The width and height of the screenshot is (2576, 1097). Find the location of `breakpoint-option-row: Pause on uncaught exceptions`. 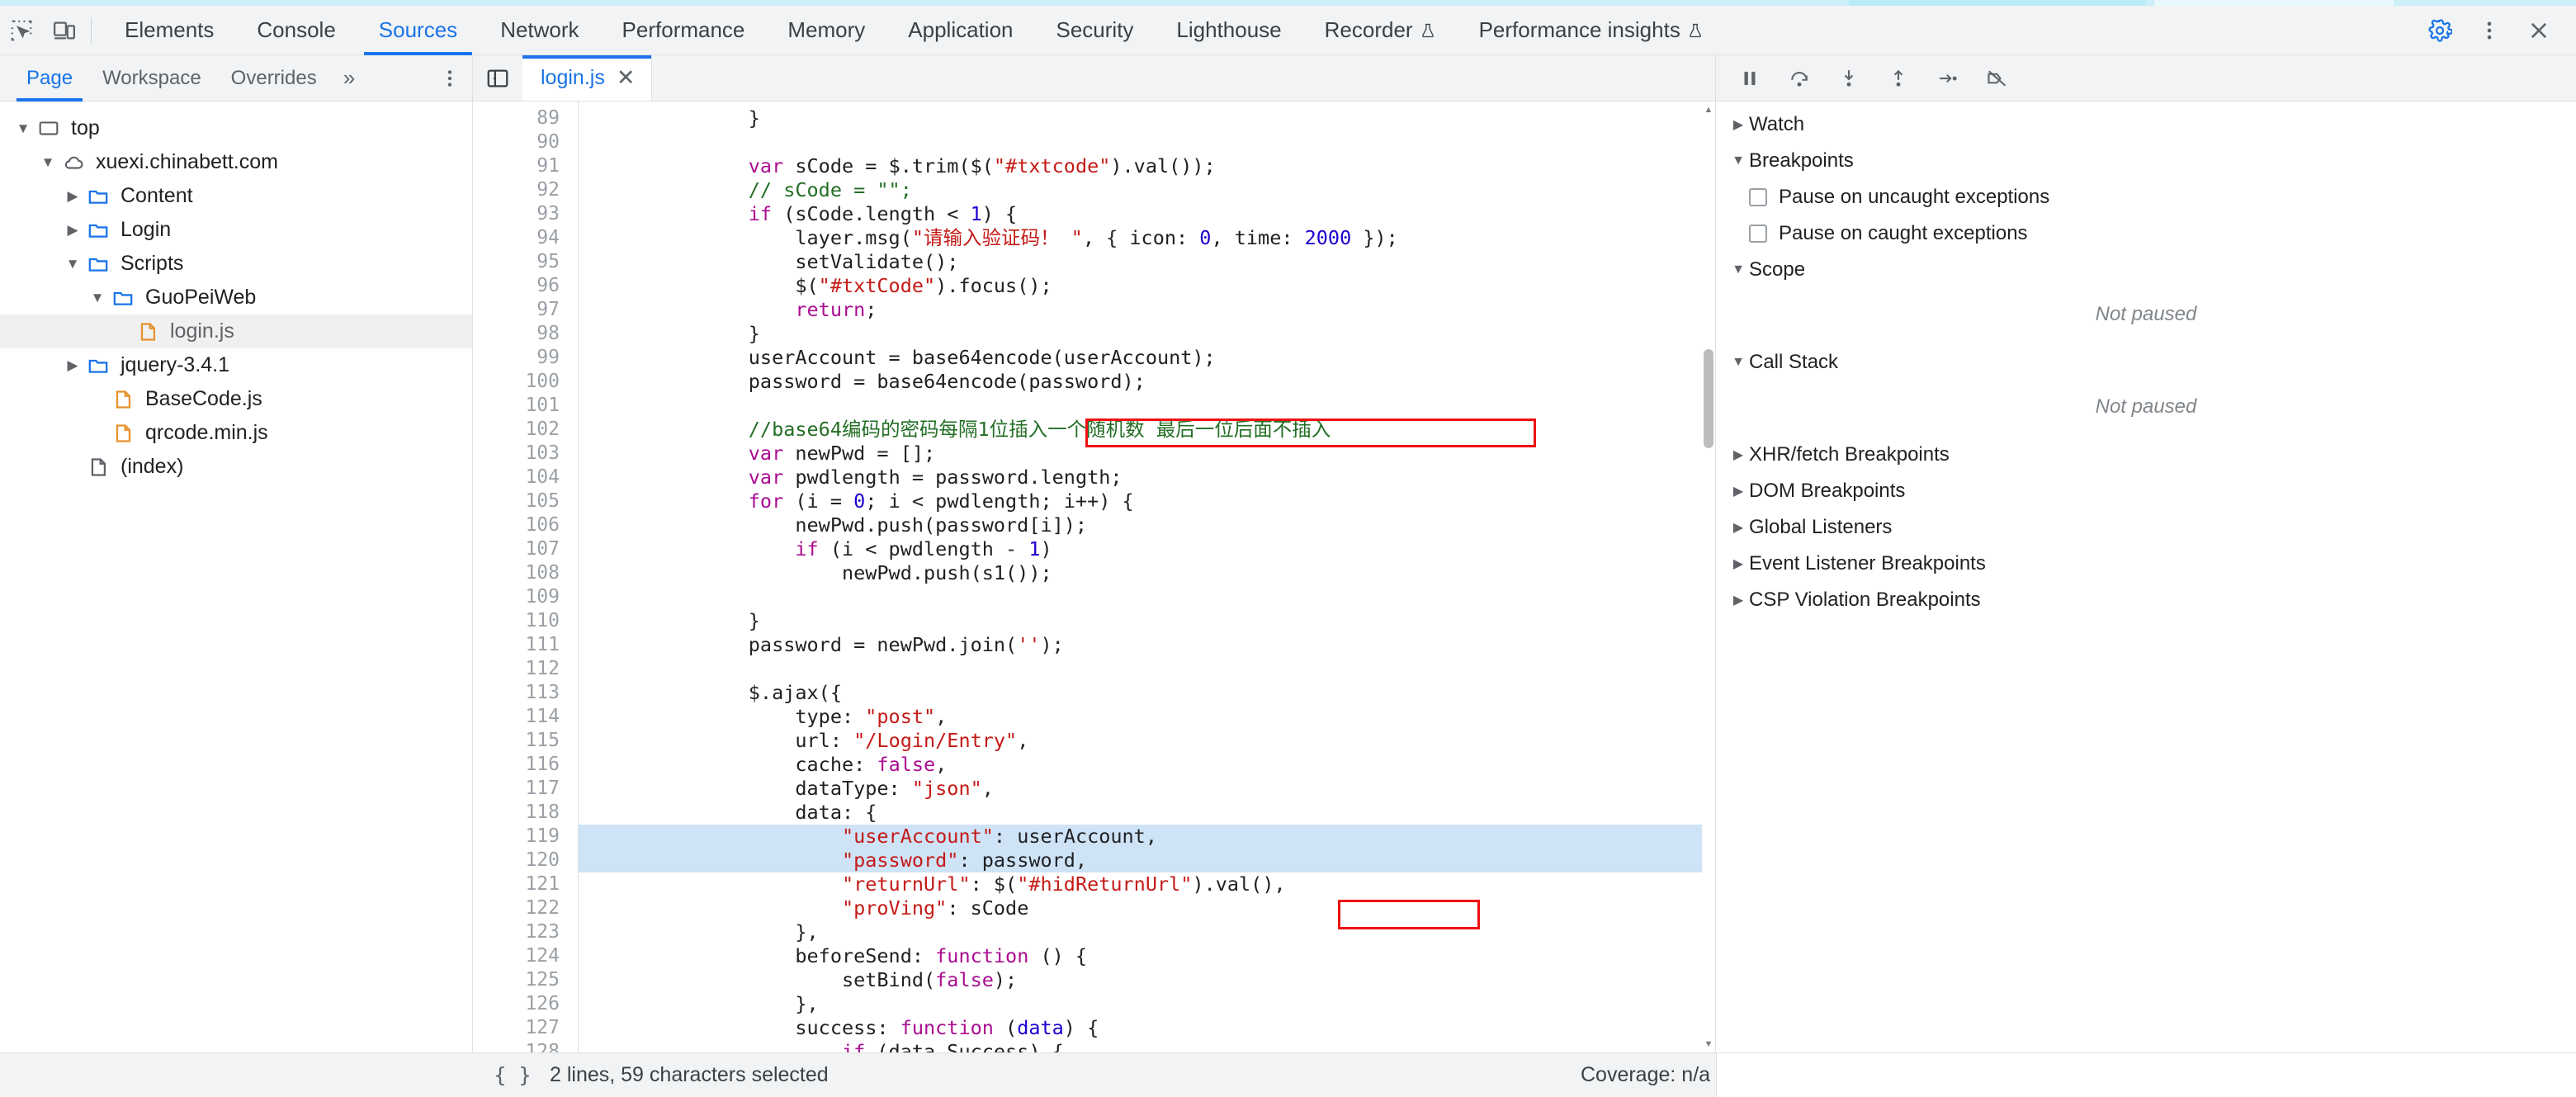

breakpoint-option-row: Pause on uncaught exceptions is located at coordinates (2146, 197).